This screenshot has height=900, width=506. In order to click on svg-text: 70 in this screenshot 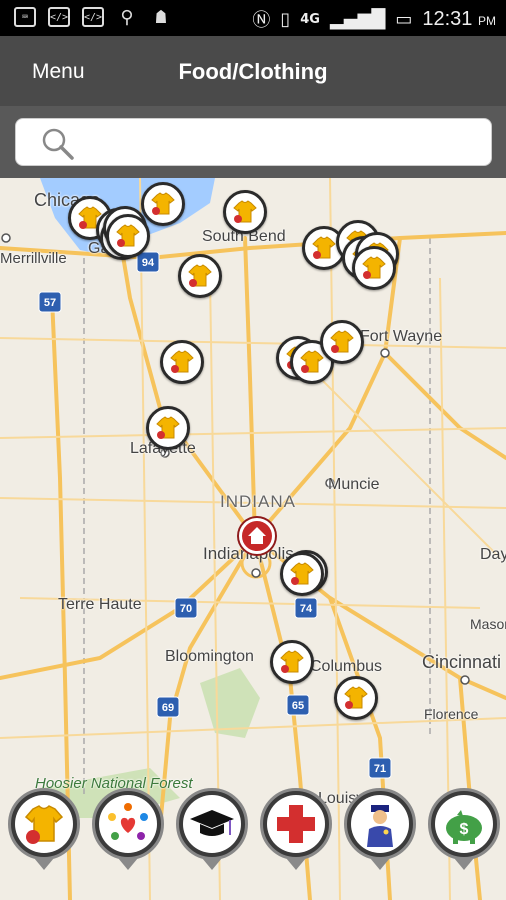, I will do `click(186, 609)`.